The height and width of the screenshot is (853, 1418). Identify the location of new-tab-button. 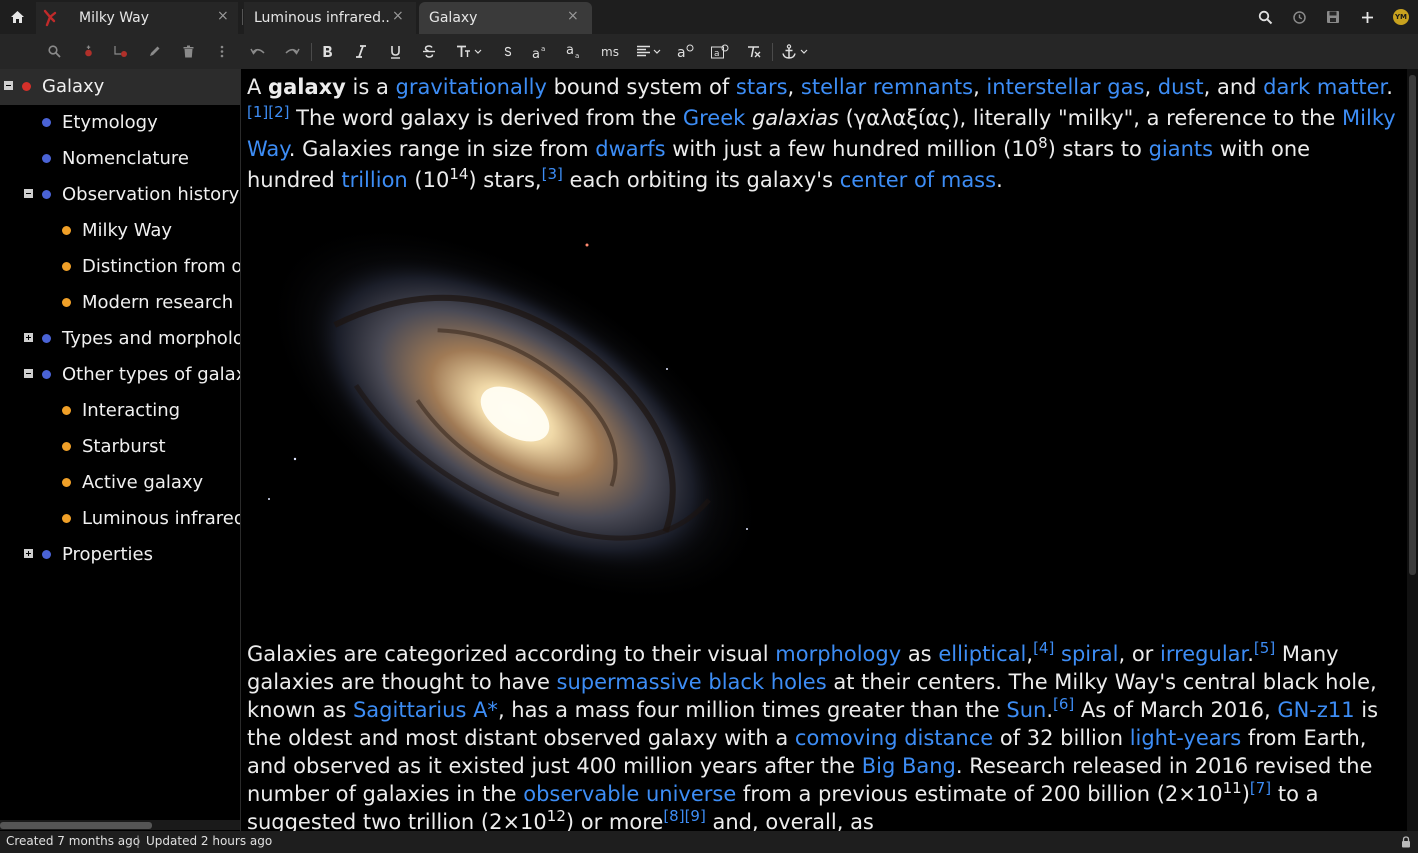
(1367, 17).